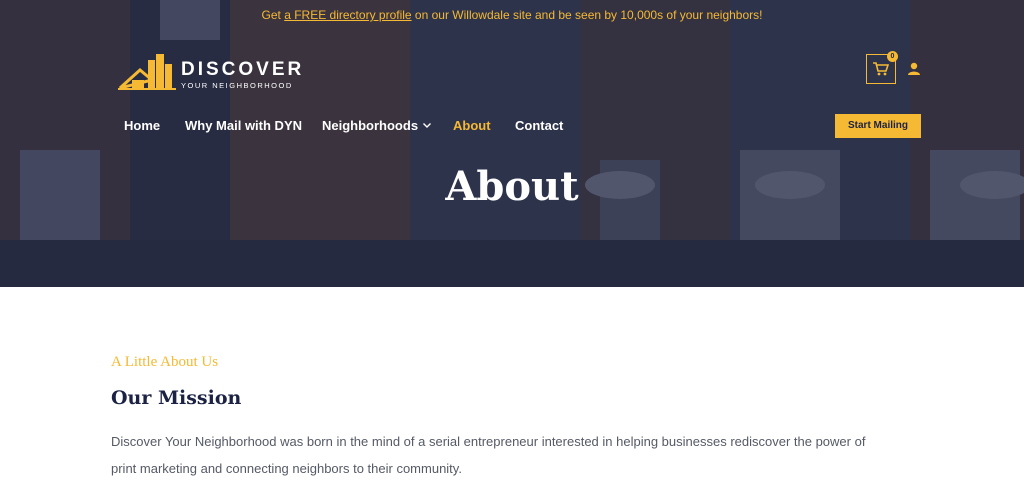  I want to click on cart-button: 0, so click(882, 67).